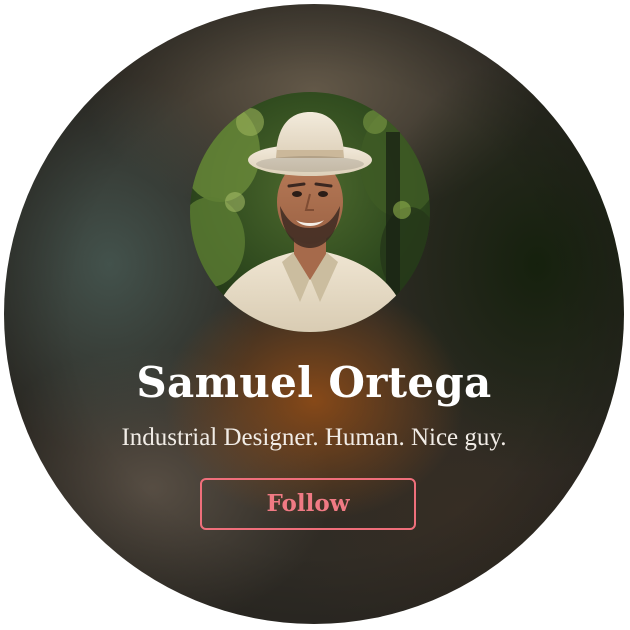  I want to click on profile-name: Samuel Ortega, so click(314, 382).